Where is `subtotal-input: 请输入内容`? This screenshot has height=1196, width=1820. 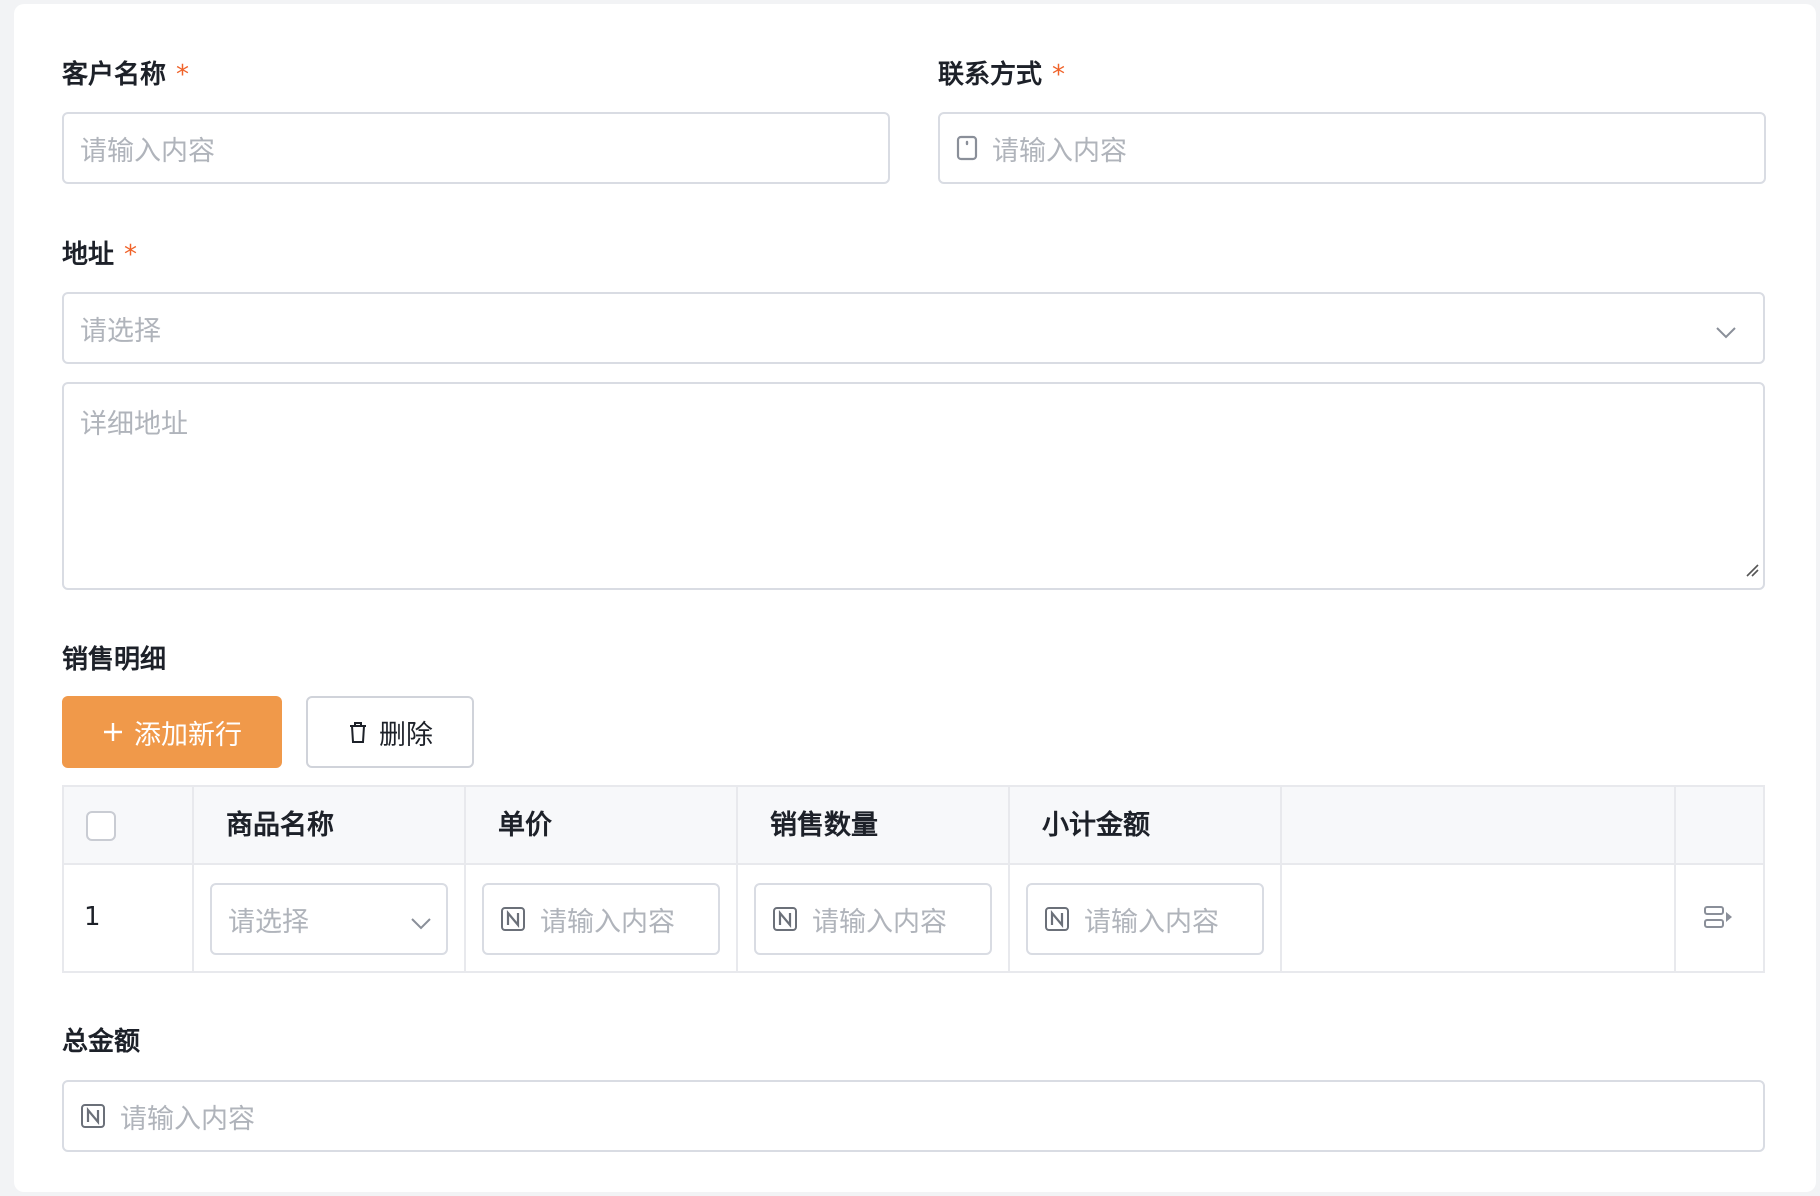
subtotal-input: 请输入内容 is located at coordinates (1145, 919).